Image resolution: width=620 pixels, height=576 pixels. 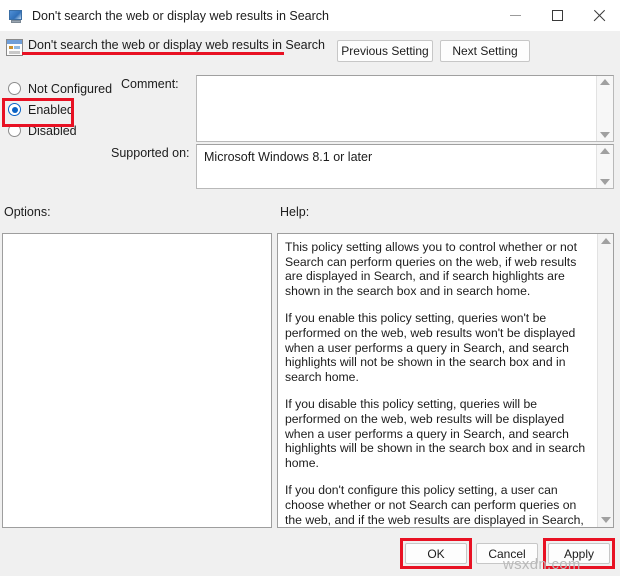 I want to click on help-label: Help:, so click(x=295, y=212).